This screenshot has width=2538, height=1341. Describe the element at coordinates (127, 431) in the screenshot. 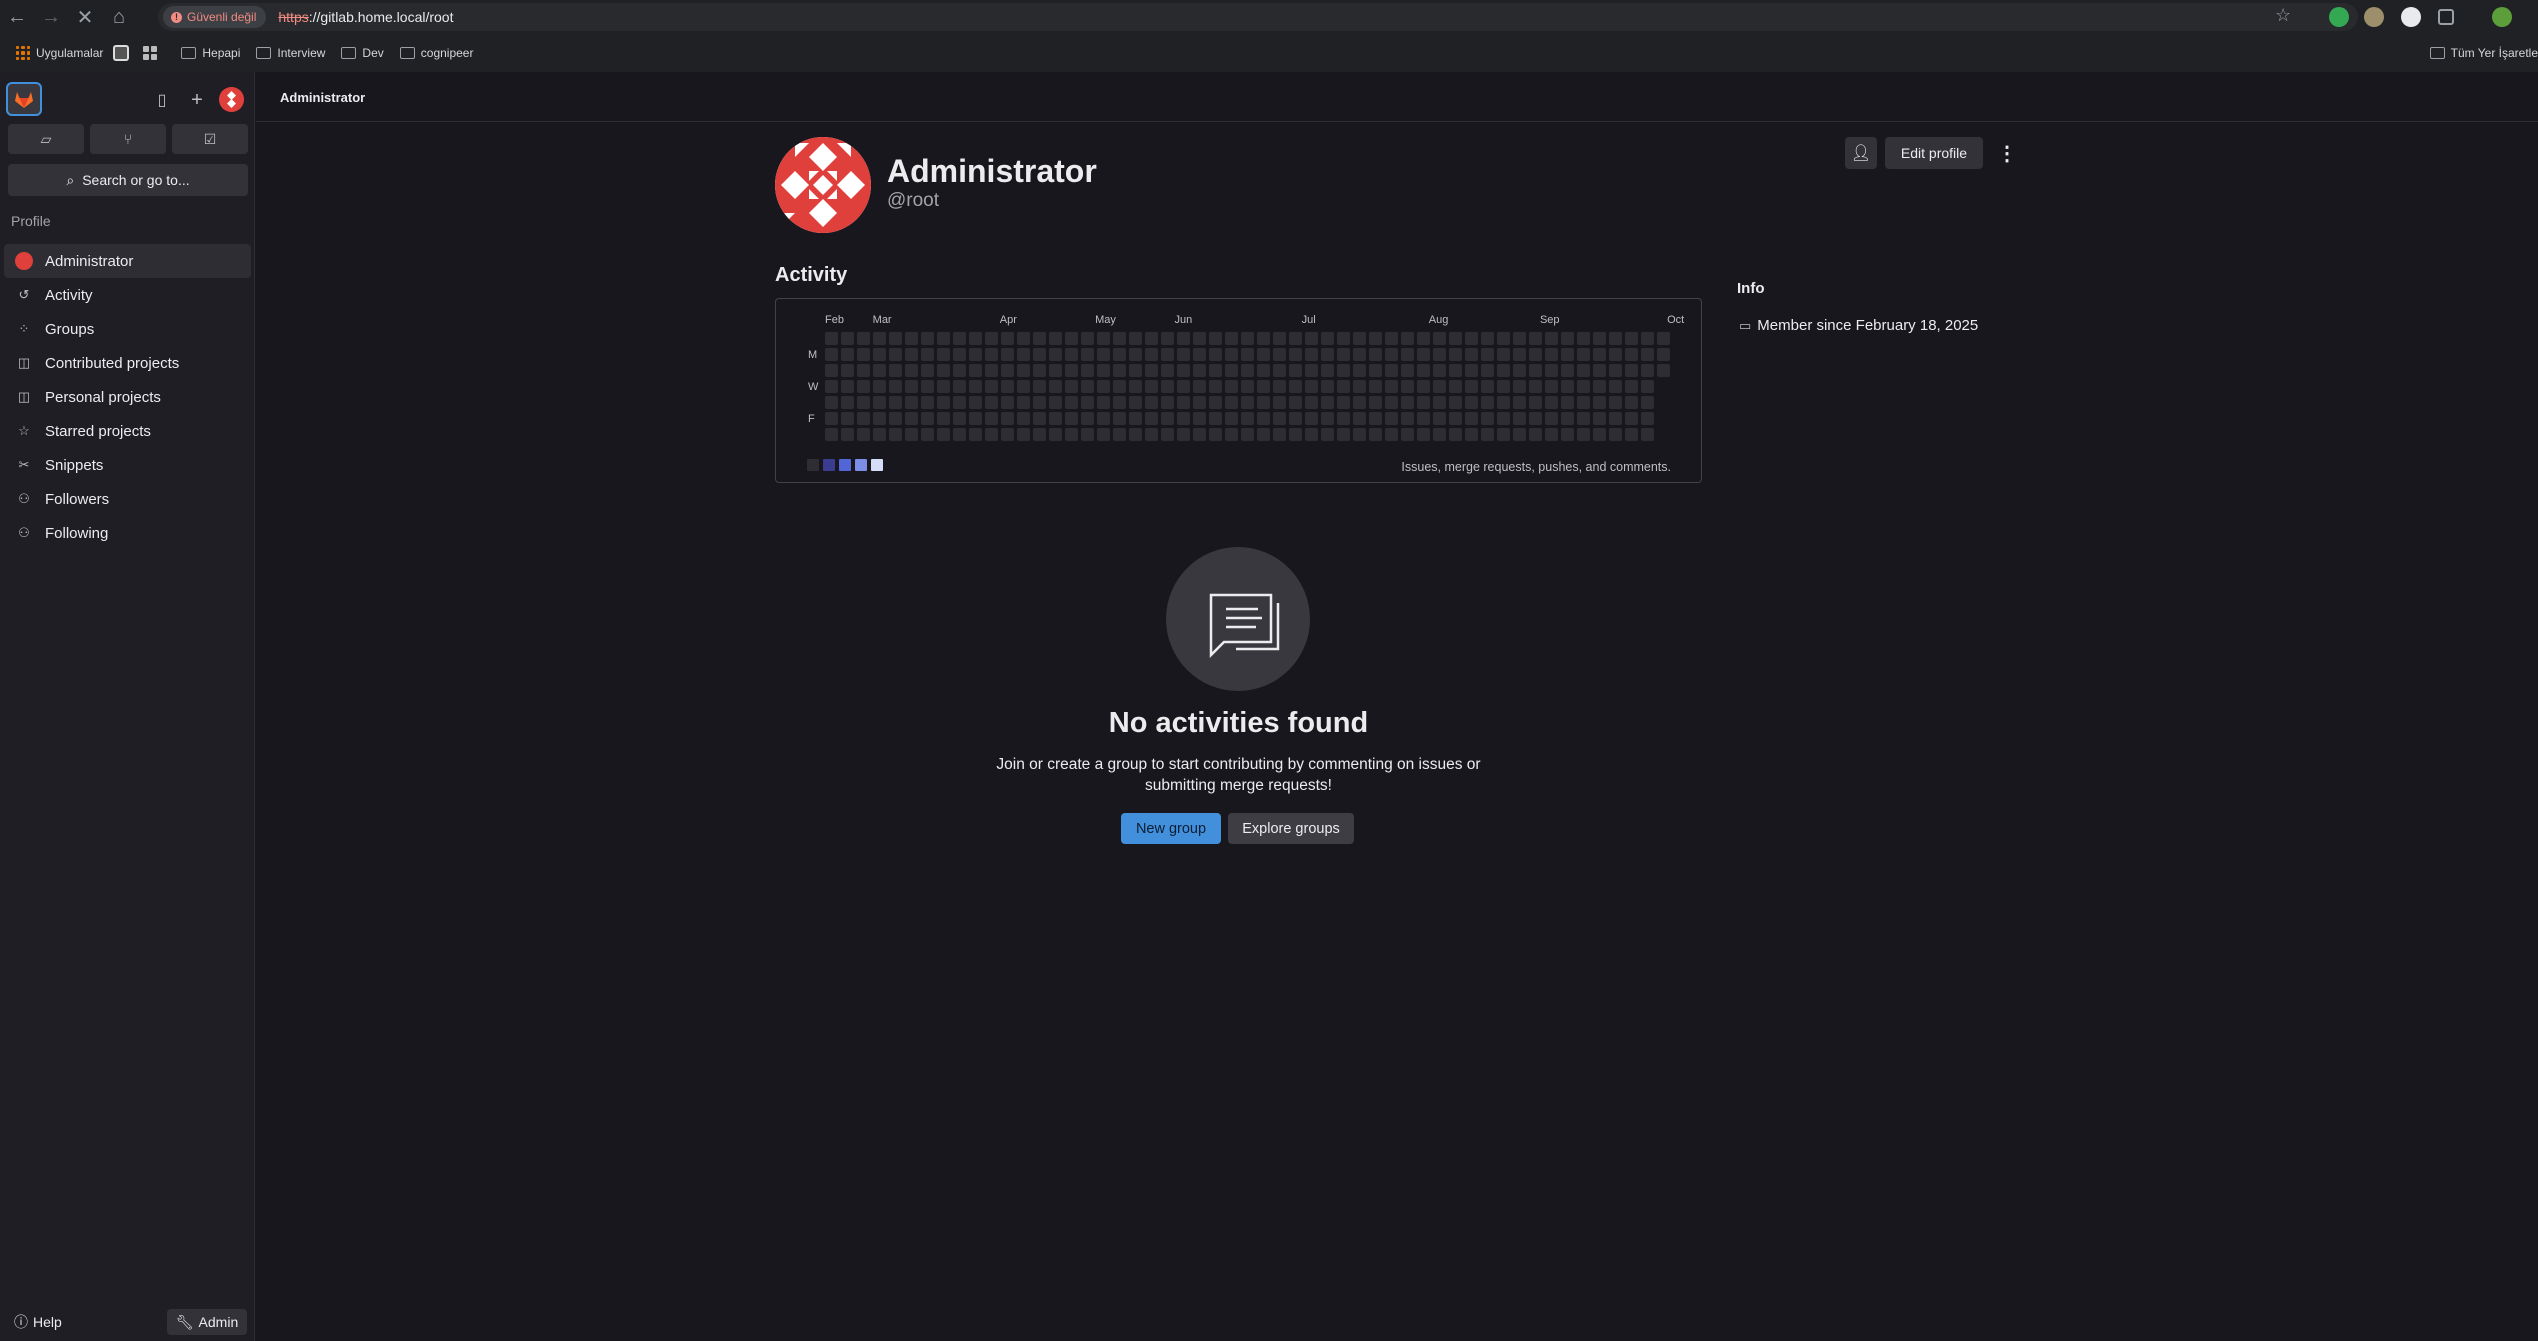

I see `sidebar-item-starred-projects: ☆ Starred projects` at that location.